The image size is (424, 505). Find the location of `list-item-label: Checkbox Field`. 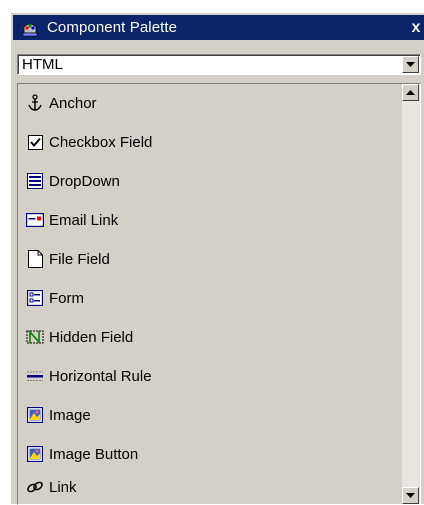

list-item-label: Checkbox Field is located at coordinates (101, 142).